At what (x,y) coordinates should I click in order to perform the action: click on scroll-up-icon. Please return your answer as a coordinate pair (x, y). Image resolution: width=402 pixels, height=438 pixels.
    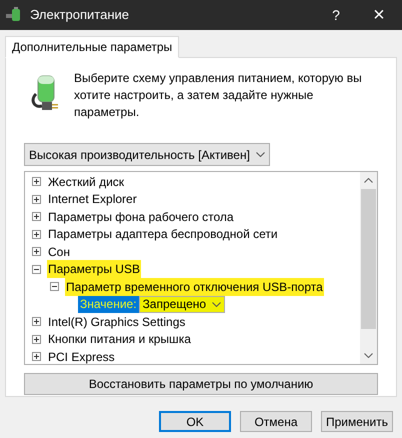
    Looking at the image, I should click on (368, 180).